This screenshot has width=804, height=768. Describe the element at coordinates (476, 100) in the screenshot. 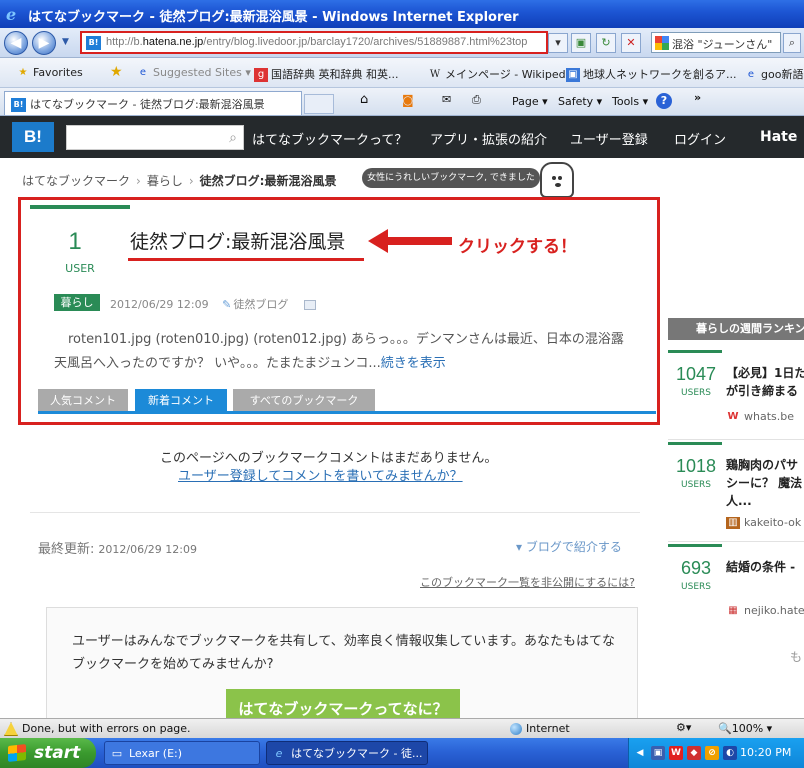

I see `print-icon: ⎙` at that location.